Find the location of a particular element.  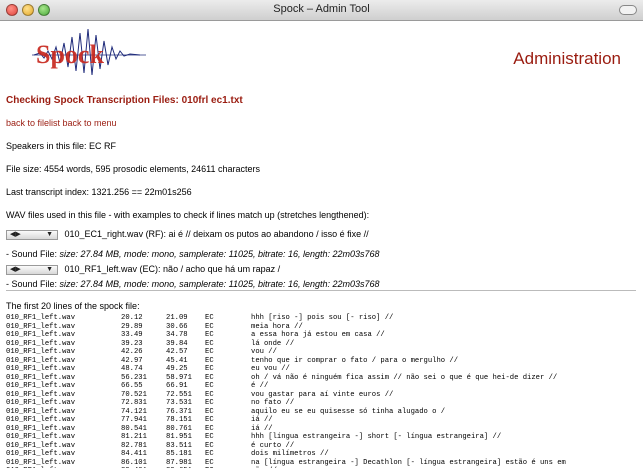

transcript-text-cell: no fato // is located at coordinates (273, 403).